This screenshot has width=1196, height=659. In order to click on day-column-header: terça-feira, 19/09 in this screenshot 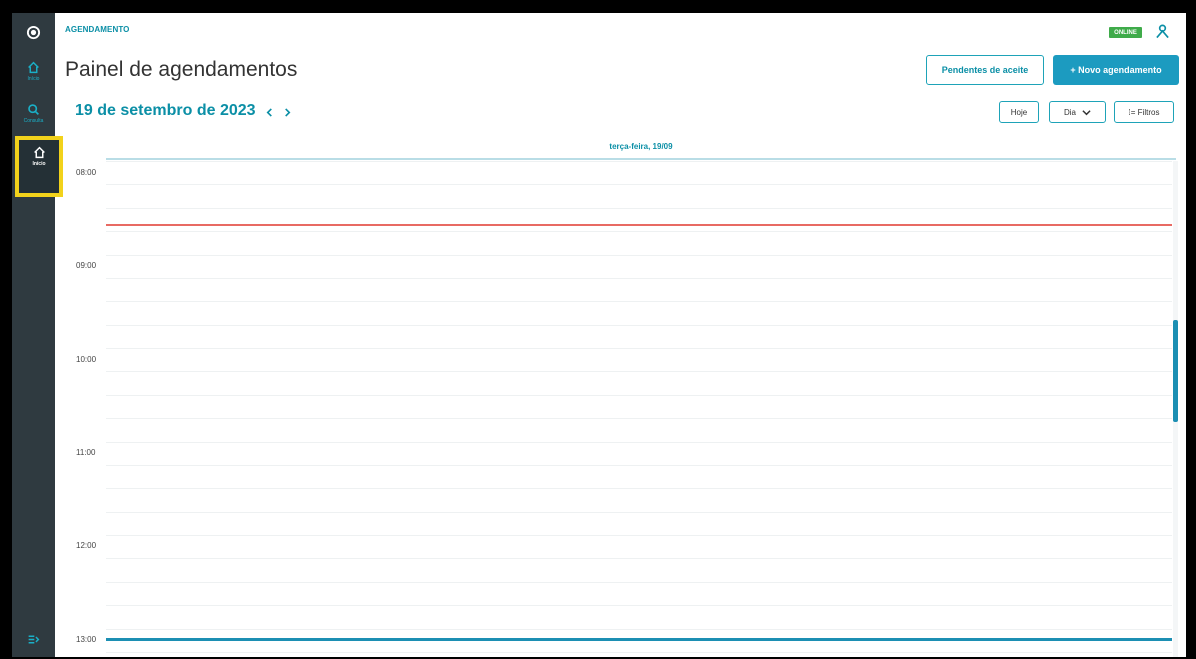, I will do `click(641, 147)`.